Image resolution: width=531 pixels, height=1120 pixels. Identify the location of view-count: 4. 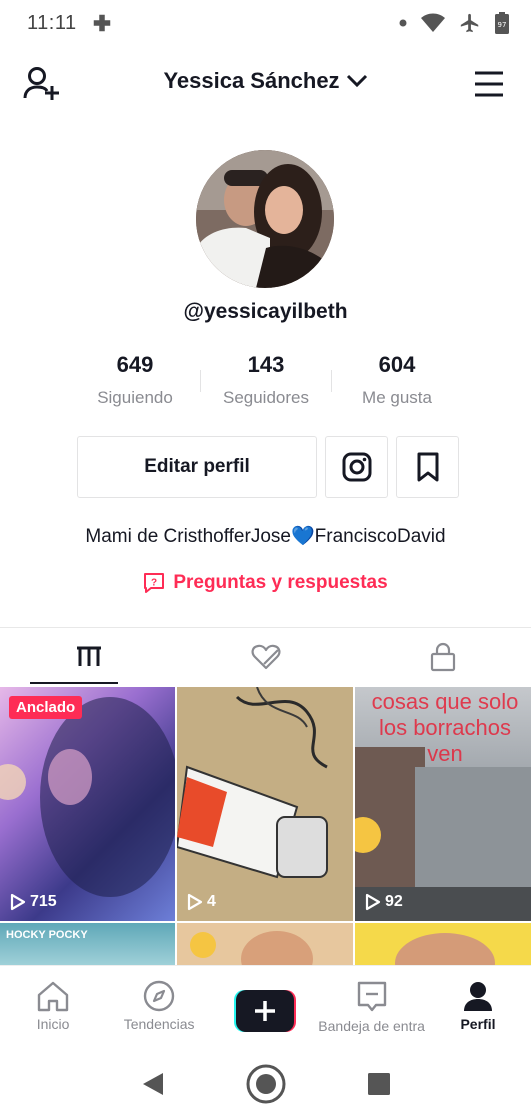
(201, 902).